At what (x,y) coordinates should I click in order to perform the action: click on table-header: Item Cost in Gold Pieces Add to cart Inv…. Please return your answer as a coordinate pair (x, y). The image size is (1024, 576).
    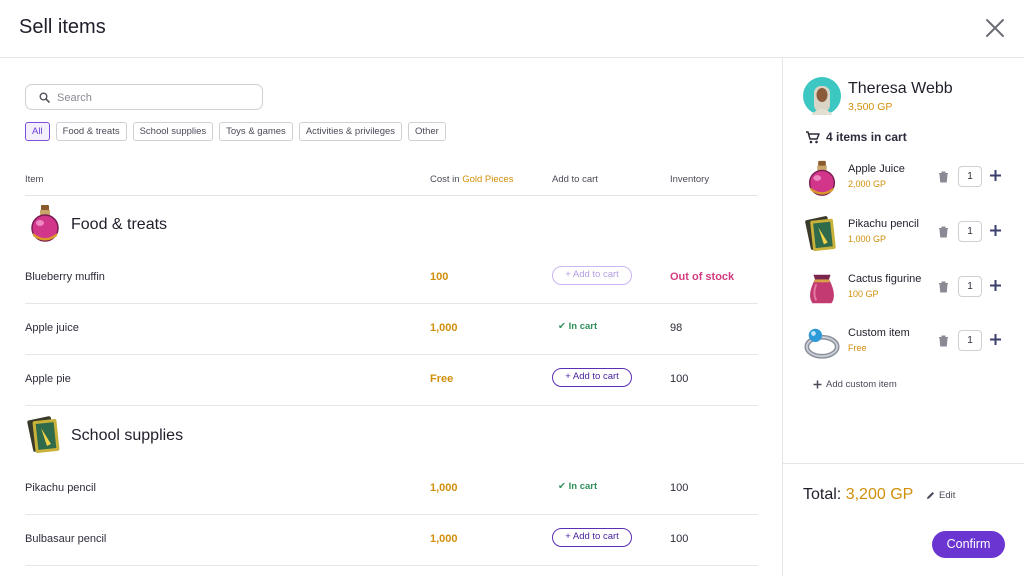
    Looking at the image, I should click on (391, 184).